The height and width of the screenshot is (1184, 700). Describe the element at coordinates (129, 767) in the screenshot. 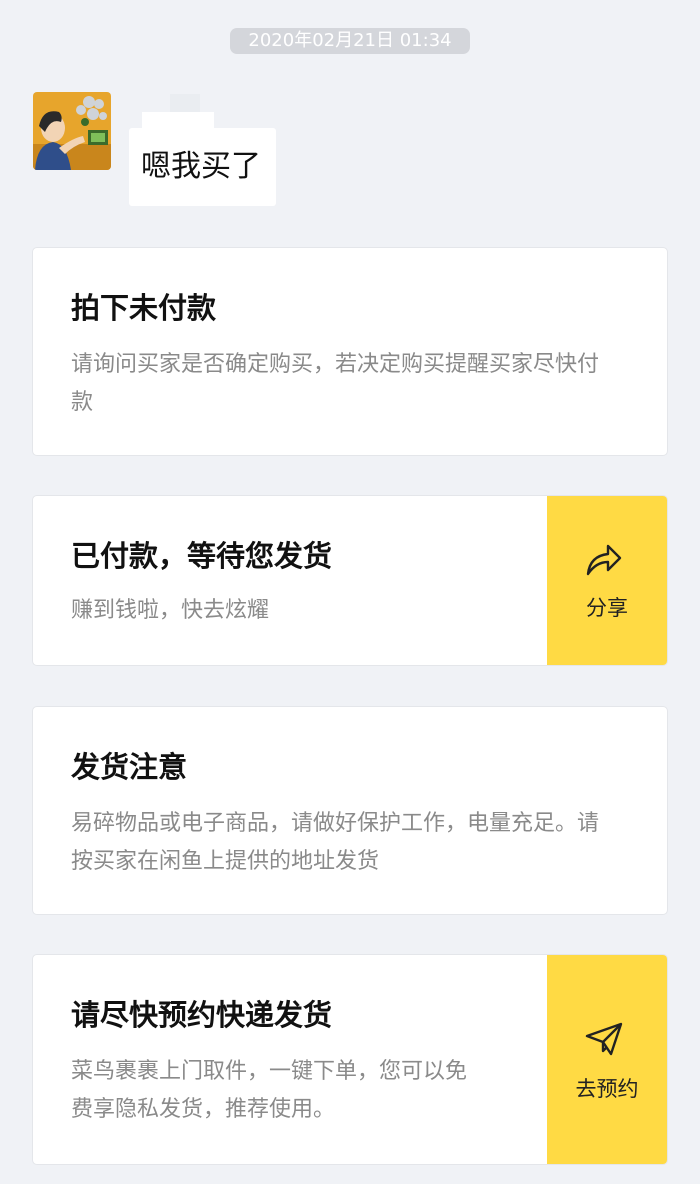

I see `card-title: 发货注意` at that location.